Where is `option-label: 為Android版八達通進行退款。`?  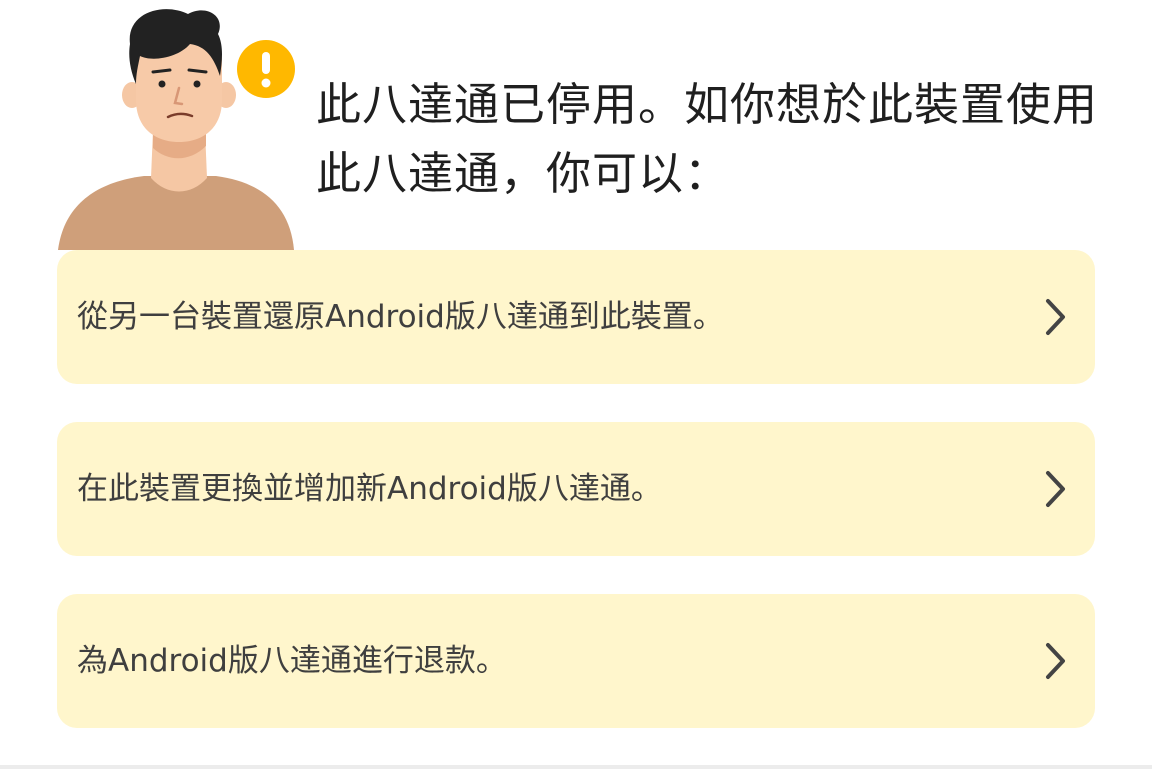
option-label: 為Android版八達通進行退款。 is located at coordinates (292, 661).